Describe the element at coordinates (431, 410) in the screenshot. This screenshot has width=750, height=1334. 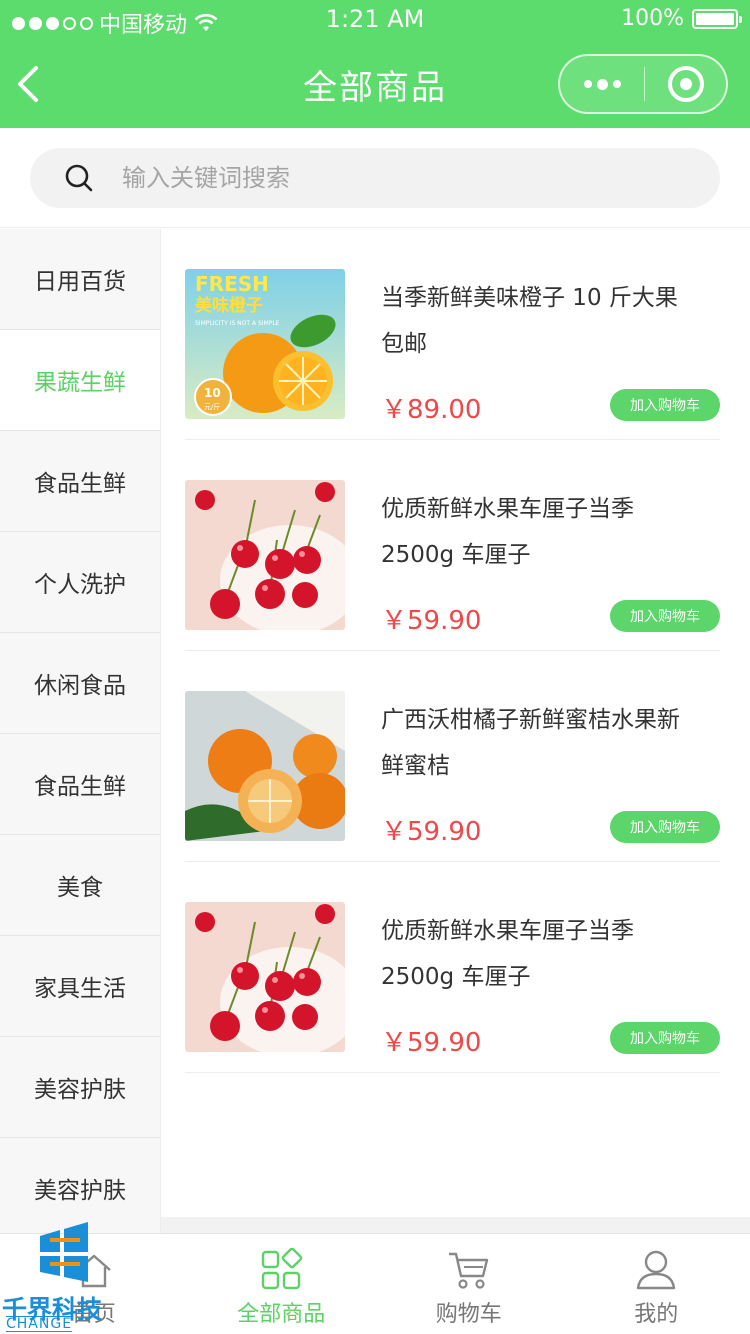
I see `product-price: ￥89.00` at that location.